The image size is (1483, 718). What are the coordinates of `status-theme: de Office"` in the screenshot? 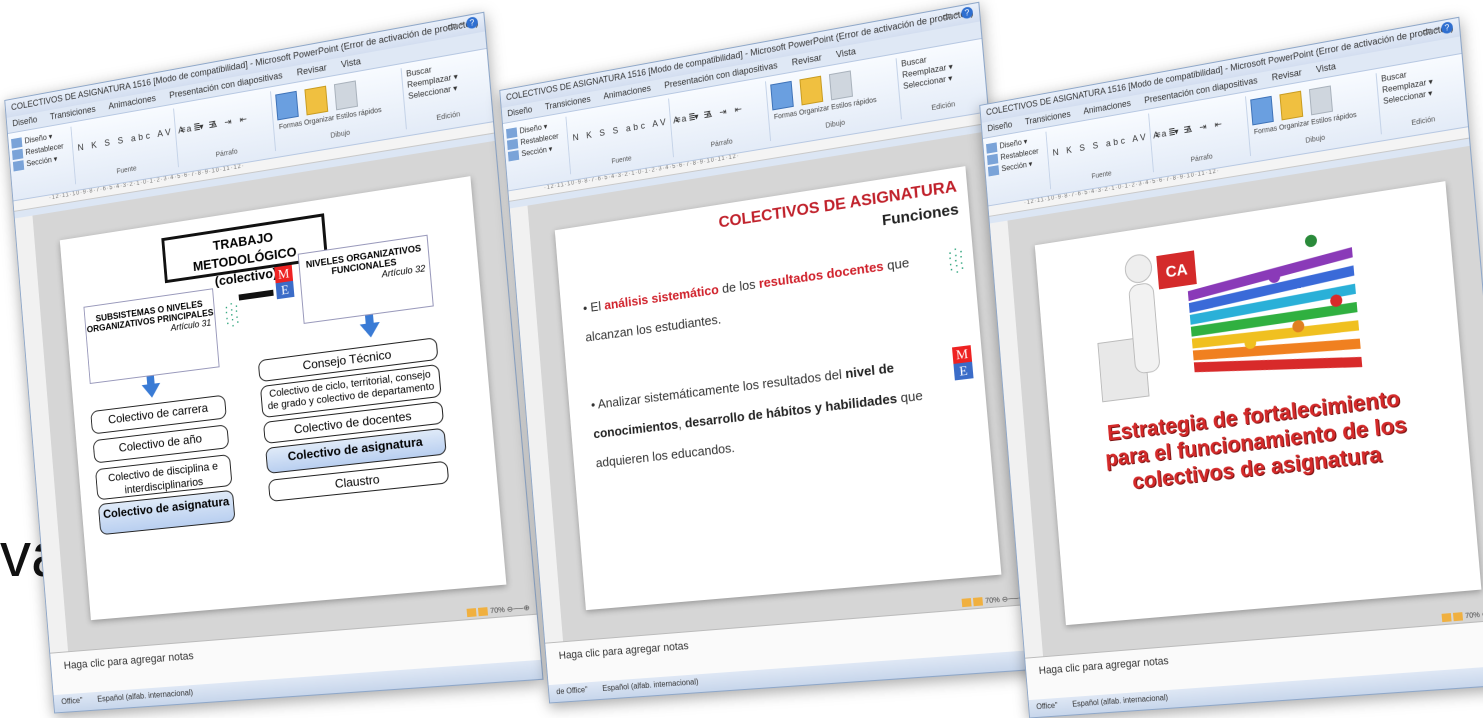 It's located at (571, 691).